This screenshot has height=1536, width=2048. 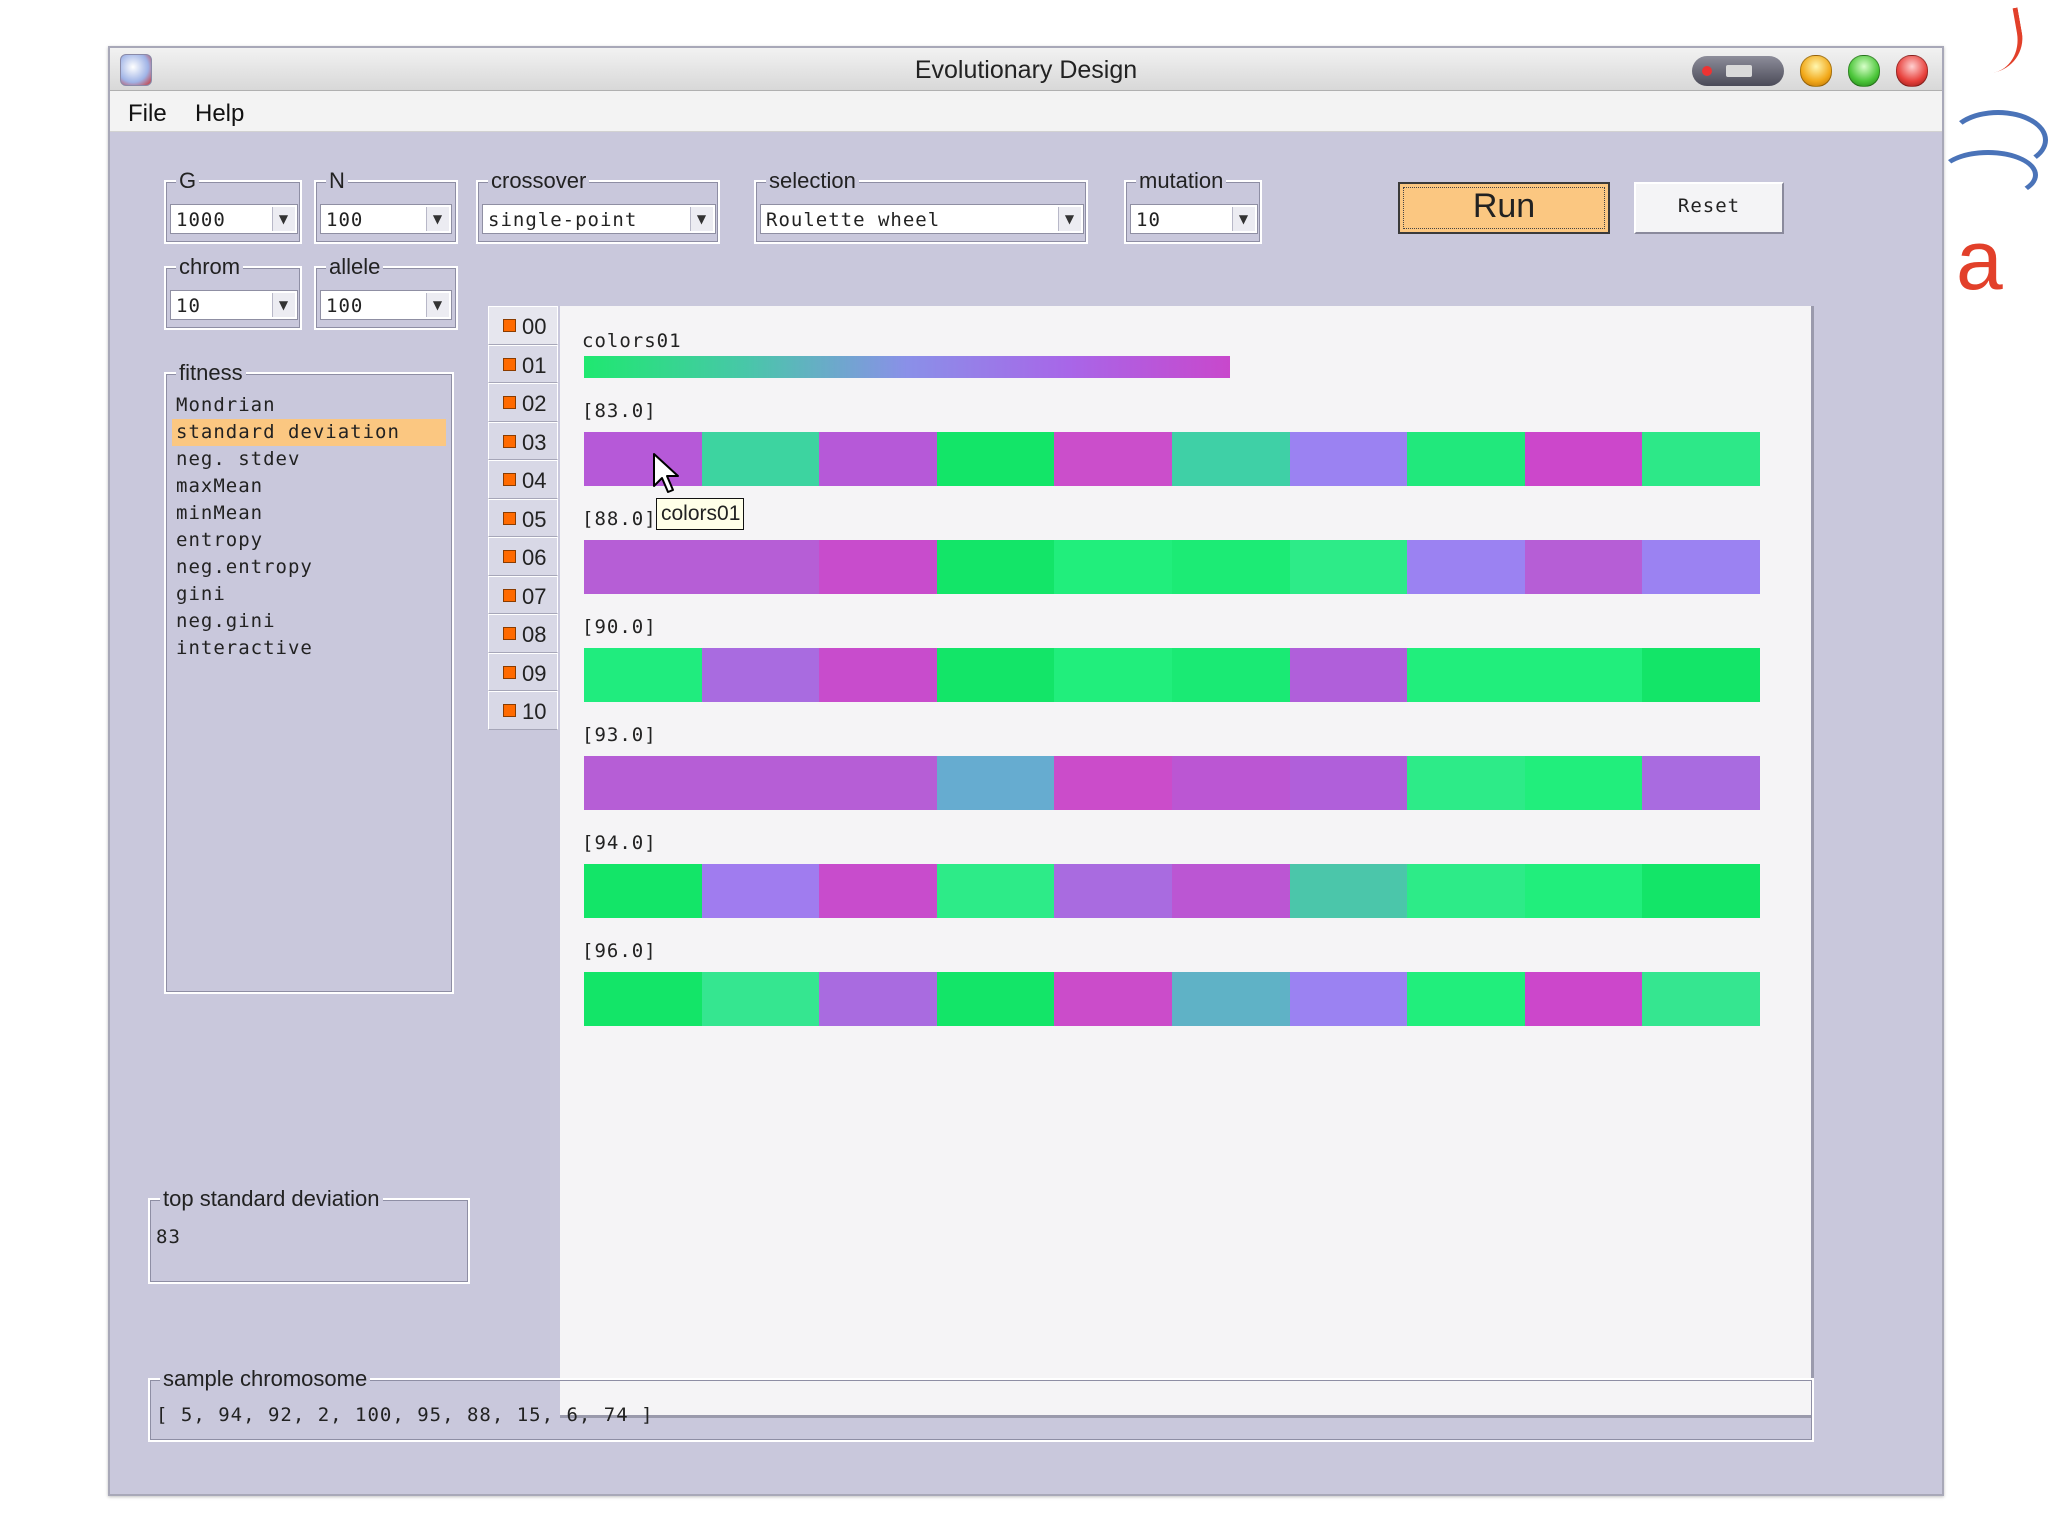 What do you see at coordinates (632, 341) in the screenshot?
I see `canvas-header: colors01` at bounding box center [632, 341].